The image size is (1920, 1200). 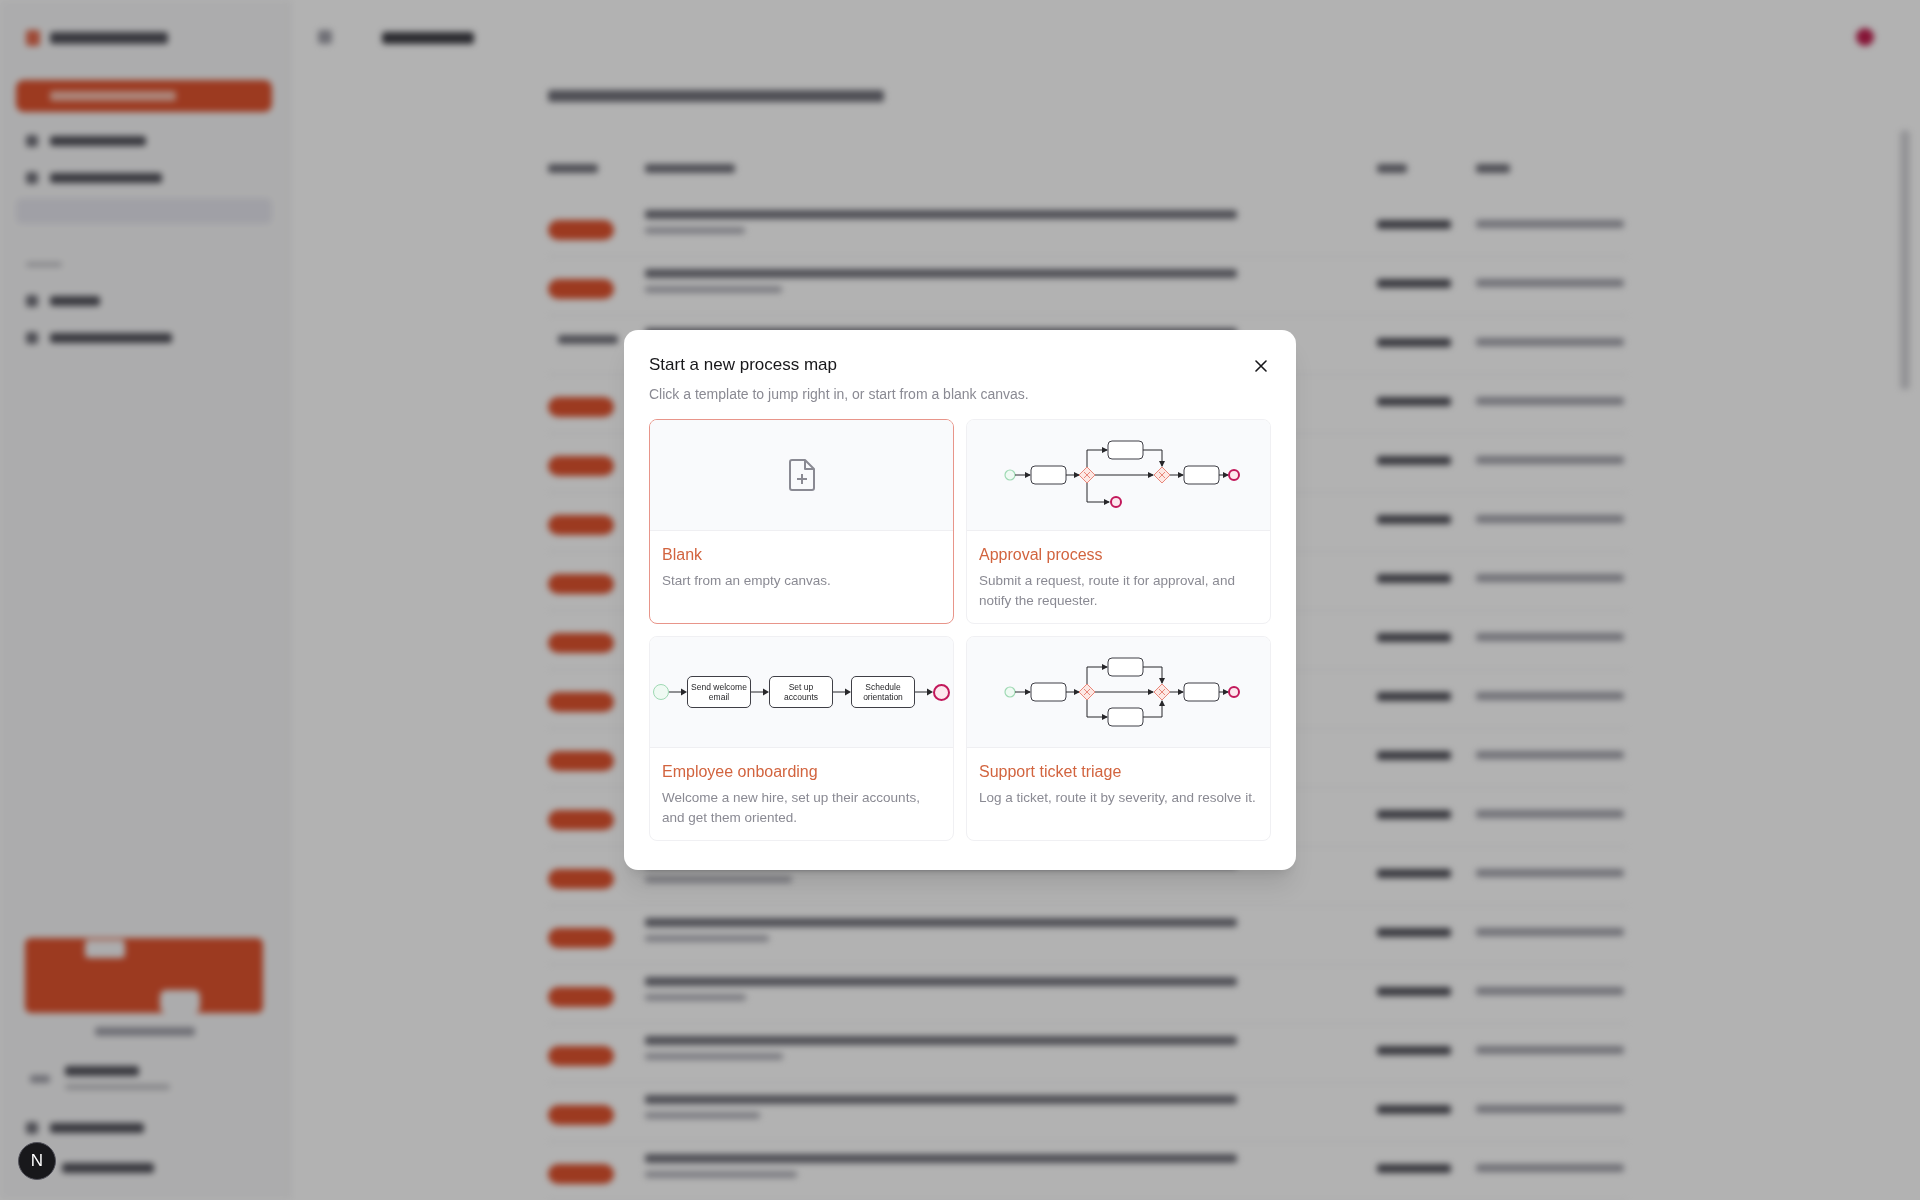 What do you see at coordinates (839, 394) in the screenshot?
I see `dialog-subtitle: Click a template to jump right in, or start from a blank canvas.` at bounding box center [839, 394].